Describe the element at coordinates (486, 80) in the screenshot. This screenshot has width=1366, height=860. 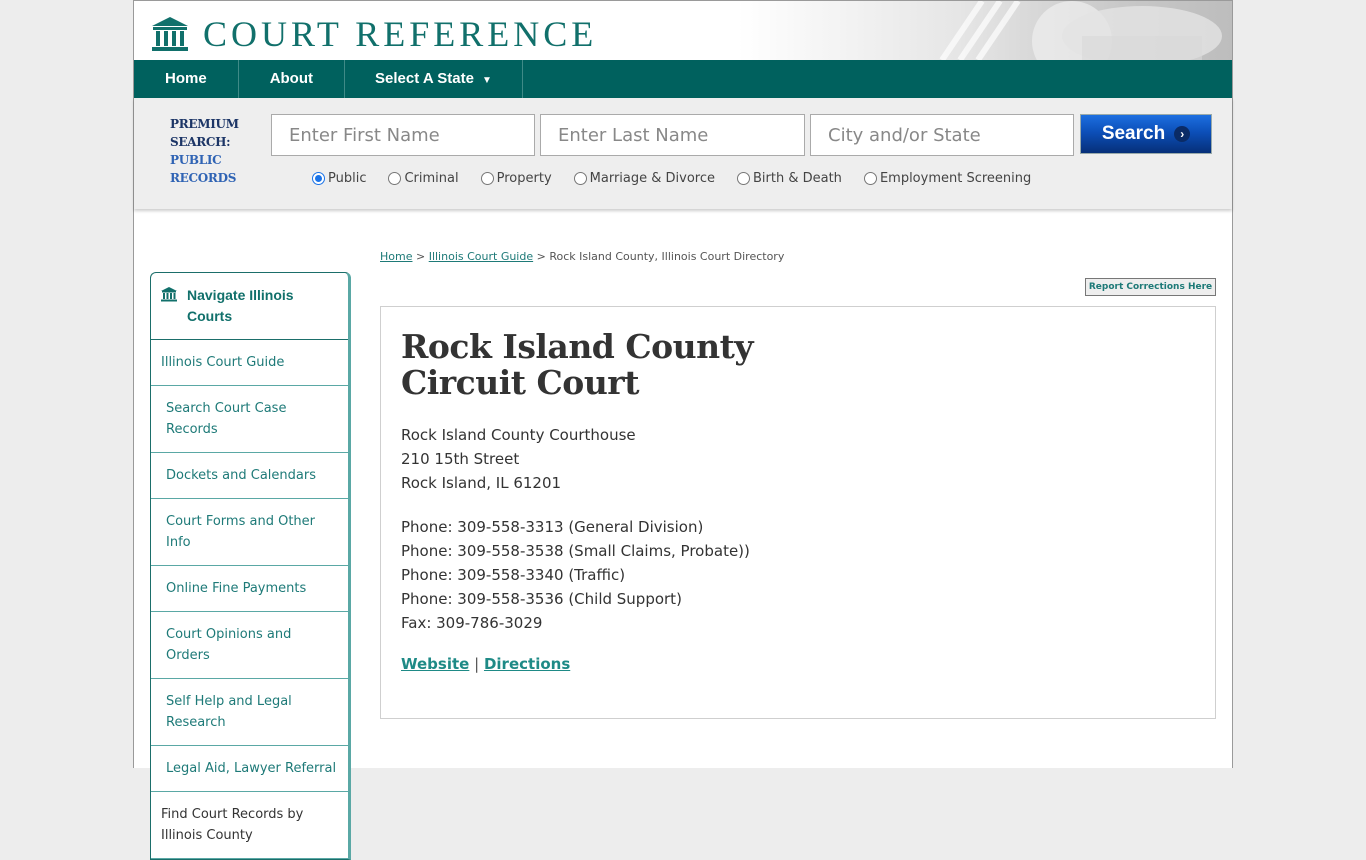
I see `caret-down-icon: ▼` at that location.